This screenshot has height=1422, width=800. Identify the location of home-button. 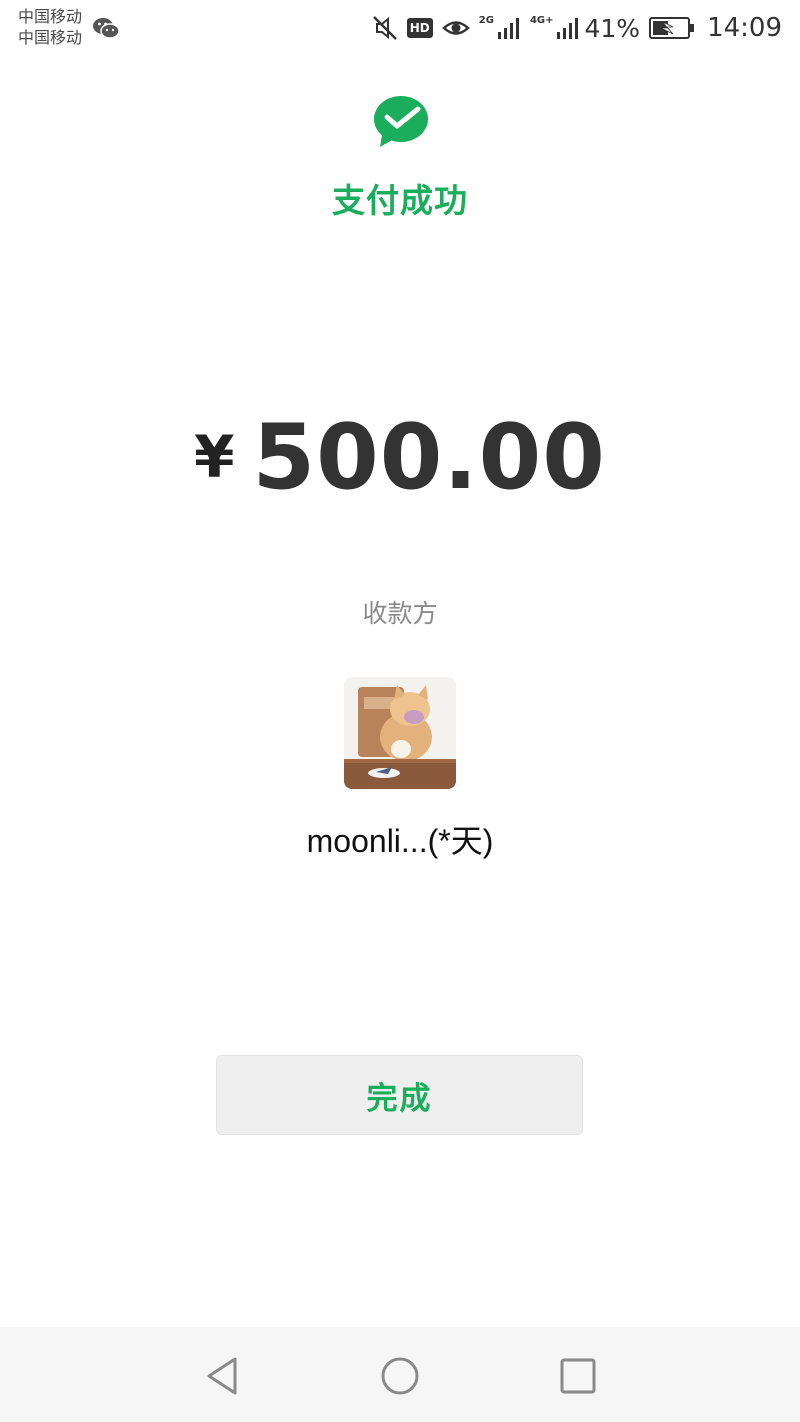
(400, 1376).